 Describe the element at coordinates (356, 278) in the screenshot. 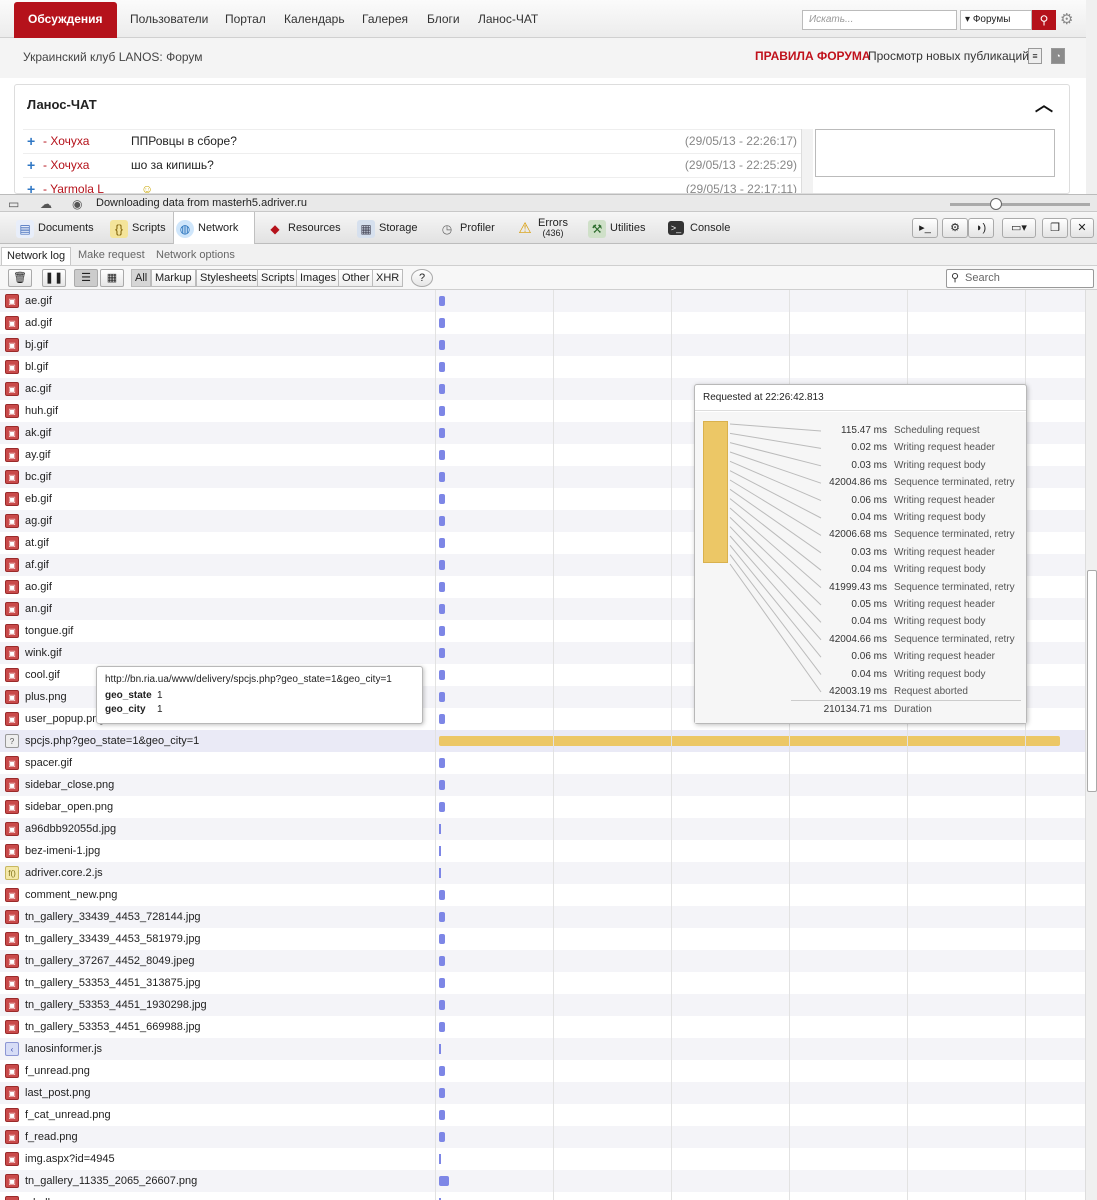

I see `filter-other: Other` at that location.